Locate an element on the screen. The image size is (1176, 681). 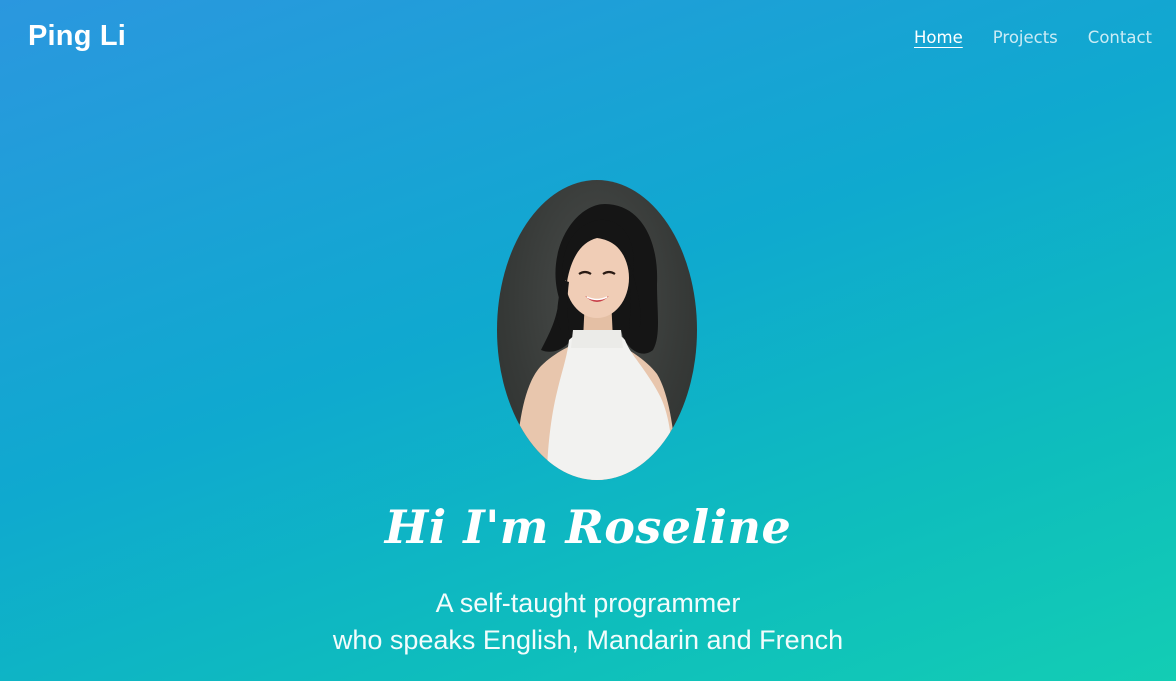
nav-home-link: Home is located at coordinates (938, 37).